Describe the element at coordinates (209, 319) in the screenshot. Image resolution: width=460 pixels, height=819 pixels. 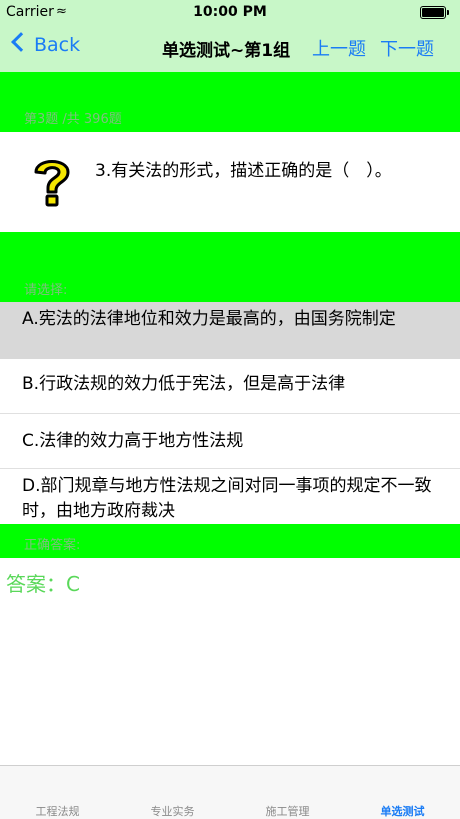
I see `option-a-text: A.宪法的法律地位和效力是最高的，由国务院制定` at that location.